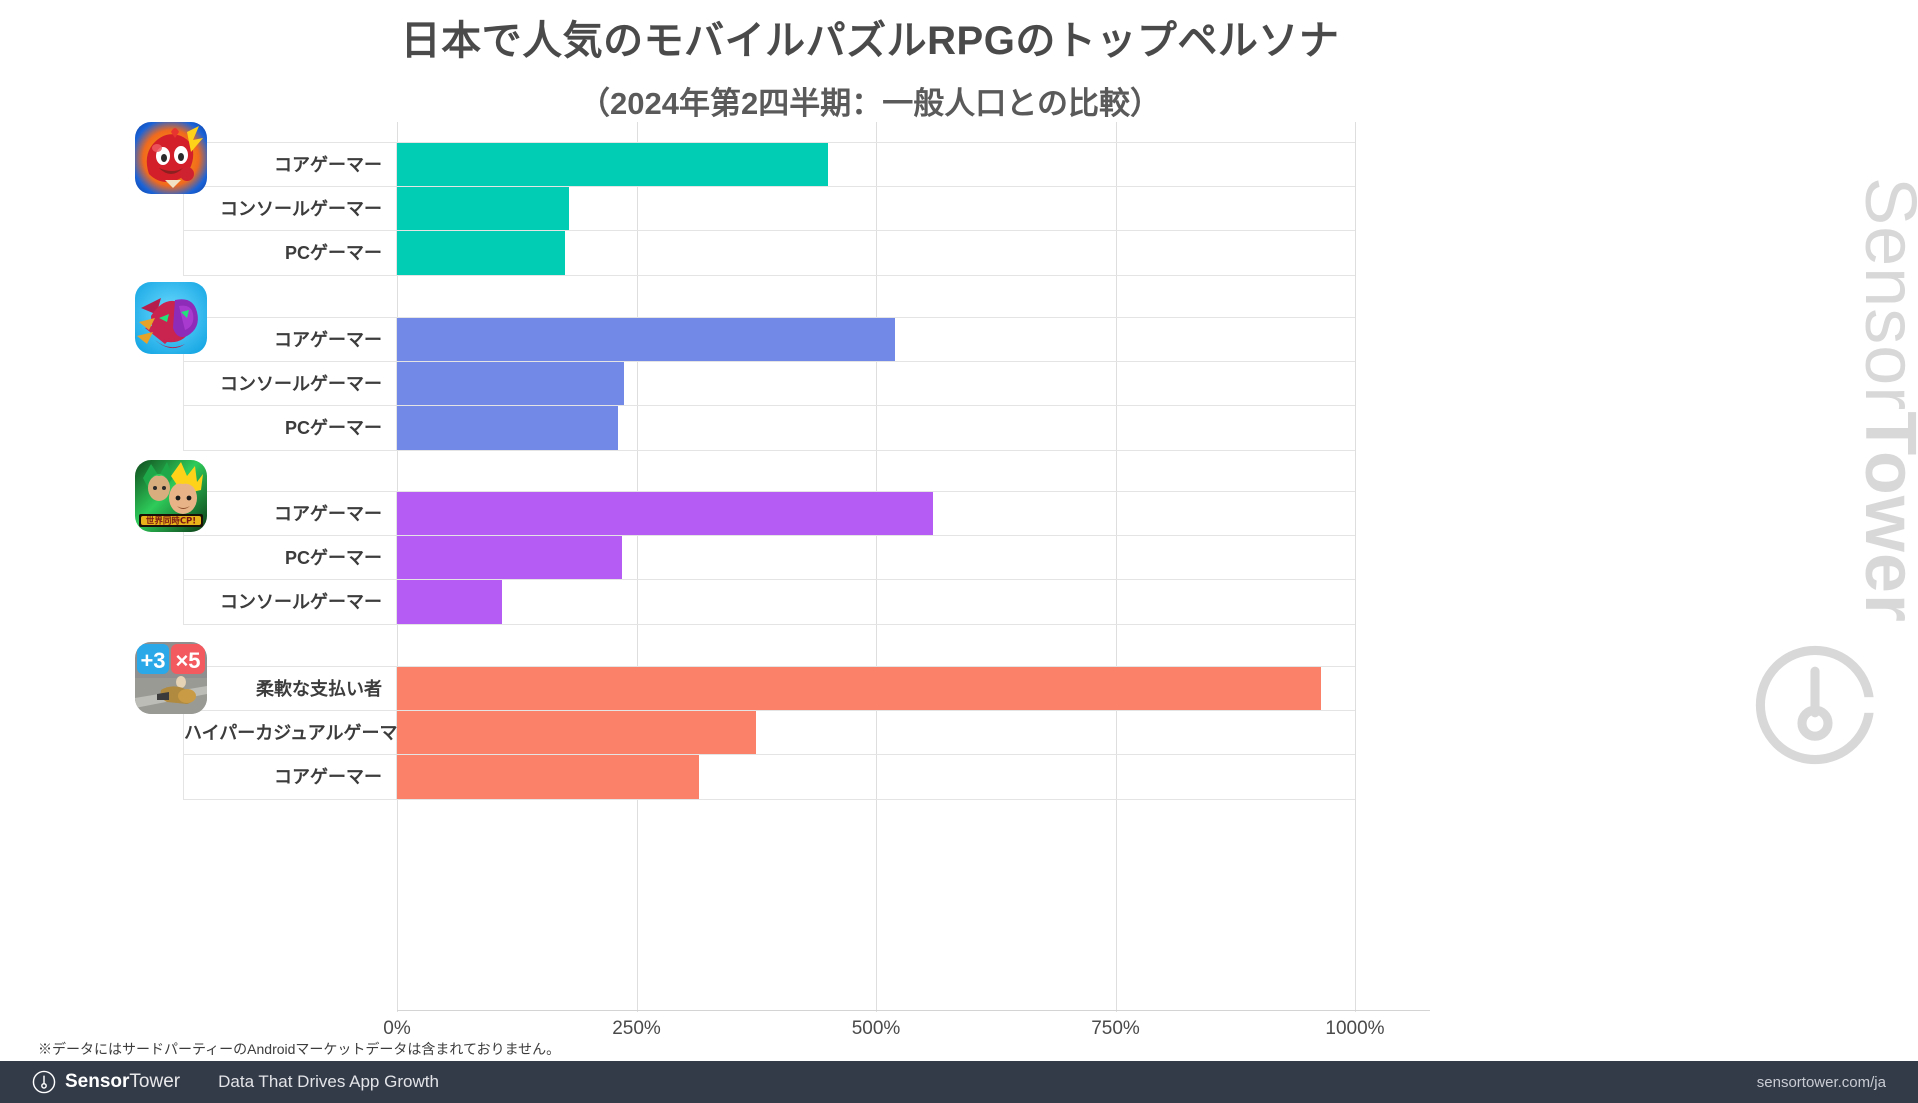  What do you see at coordinates (913, 1010) in the screenshot?
I see `x-axis-line` at bounding box center [913, 1010].